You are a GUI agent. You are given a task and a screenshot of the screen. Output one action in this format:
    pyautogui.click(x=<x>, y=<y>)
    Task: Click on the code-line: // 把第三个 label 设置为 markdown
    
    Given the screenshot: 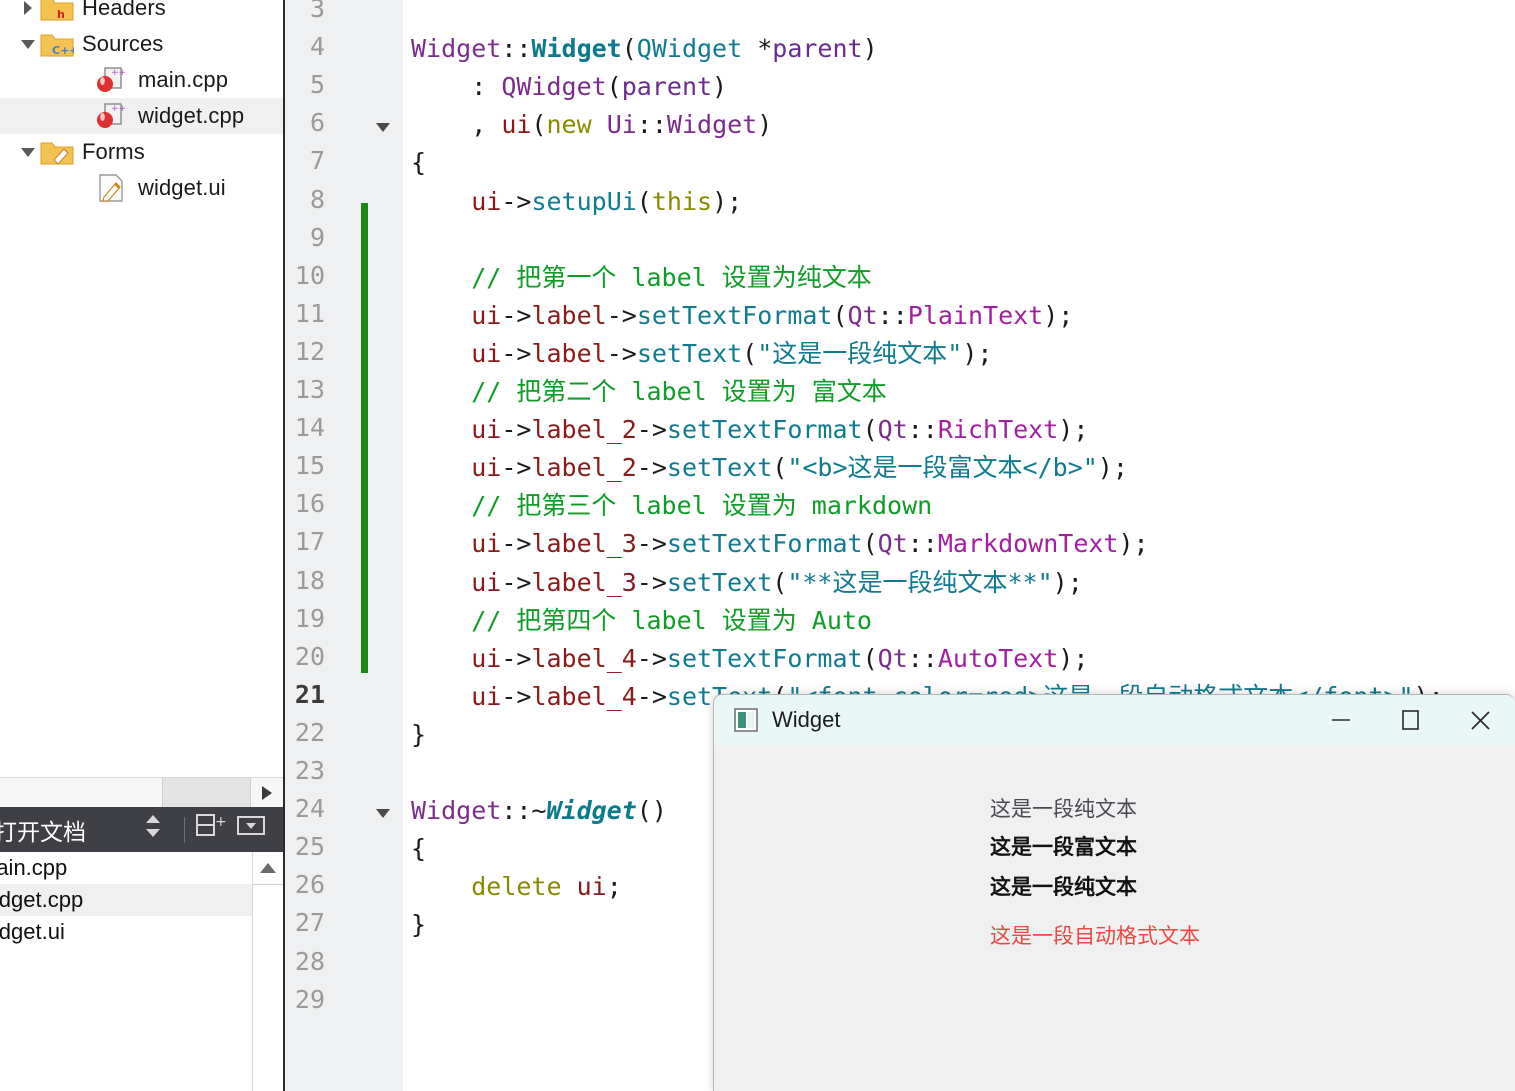 What is the action you would take?
    pyautogui.click(x=671, y=506)
    